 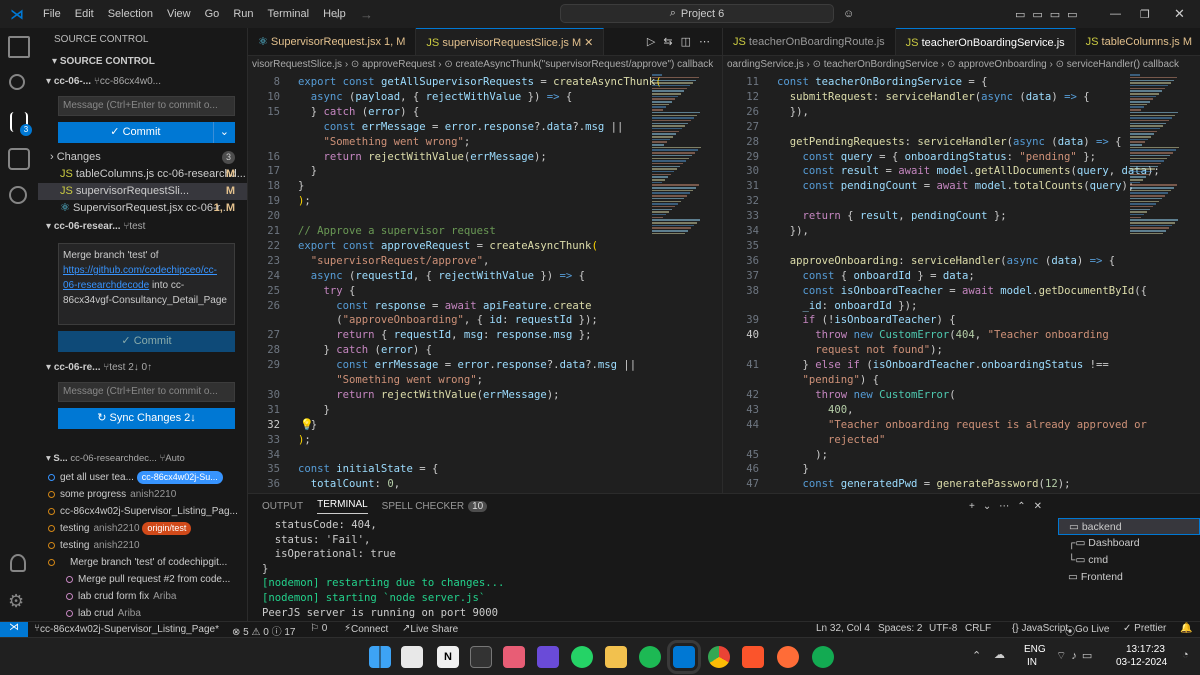 What do you see at coordinates (52, 14) in the screenshot?
I see `menu-file: File` at bounding box center [52, 14].